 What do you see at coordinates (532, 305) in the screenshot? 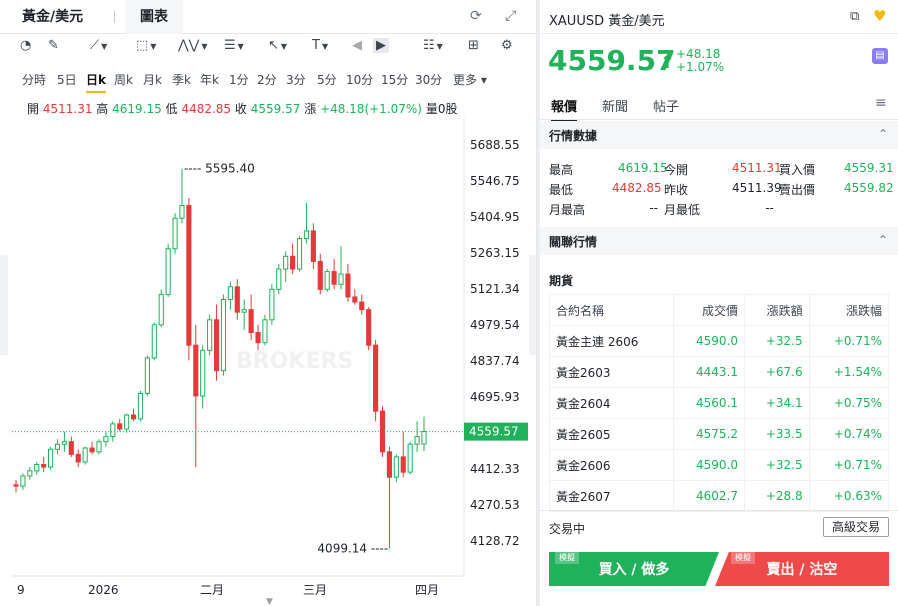
I see `right-collapse-handle` at bounding box center [532, 305].